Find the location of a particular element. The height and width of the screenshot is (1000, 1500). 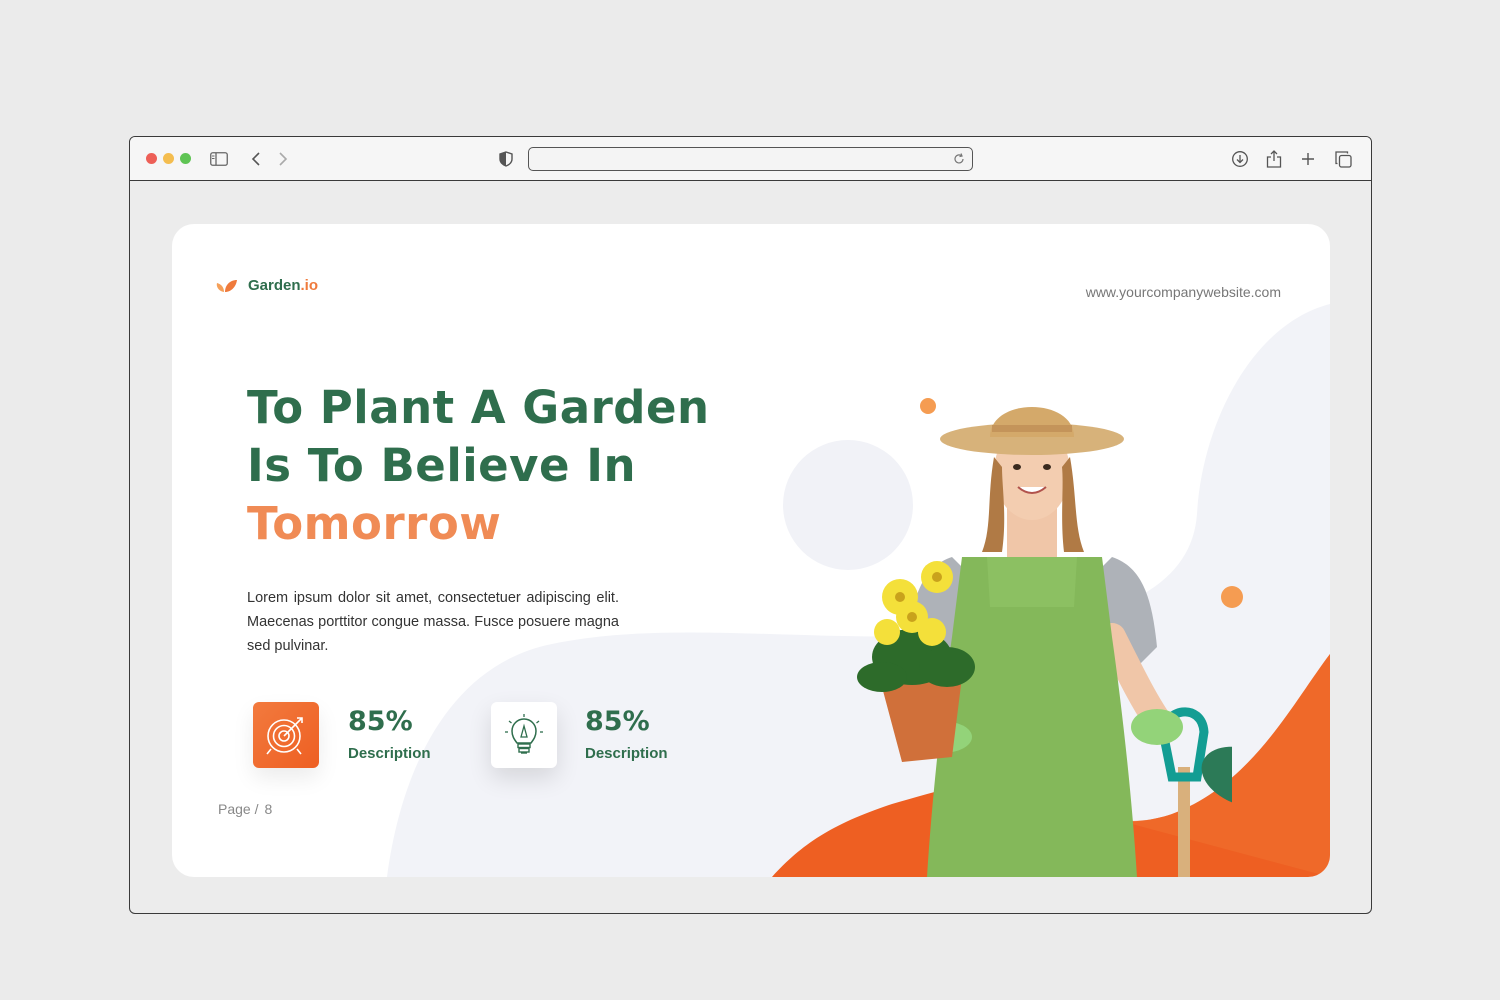

stat-1-icon-box is located at coordinates (286, 735).